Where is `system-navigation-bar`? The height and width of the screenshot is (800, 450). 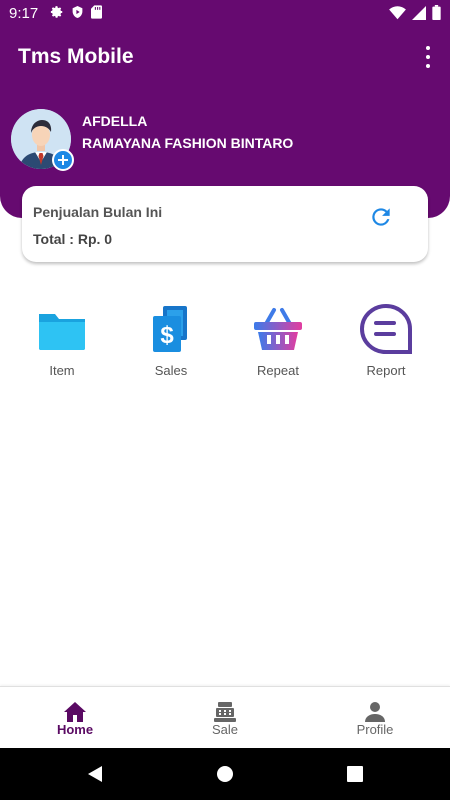 system-navigation-bar is located at coordinates (225, 774).